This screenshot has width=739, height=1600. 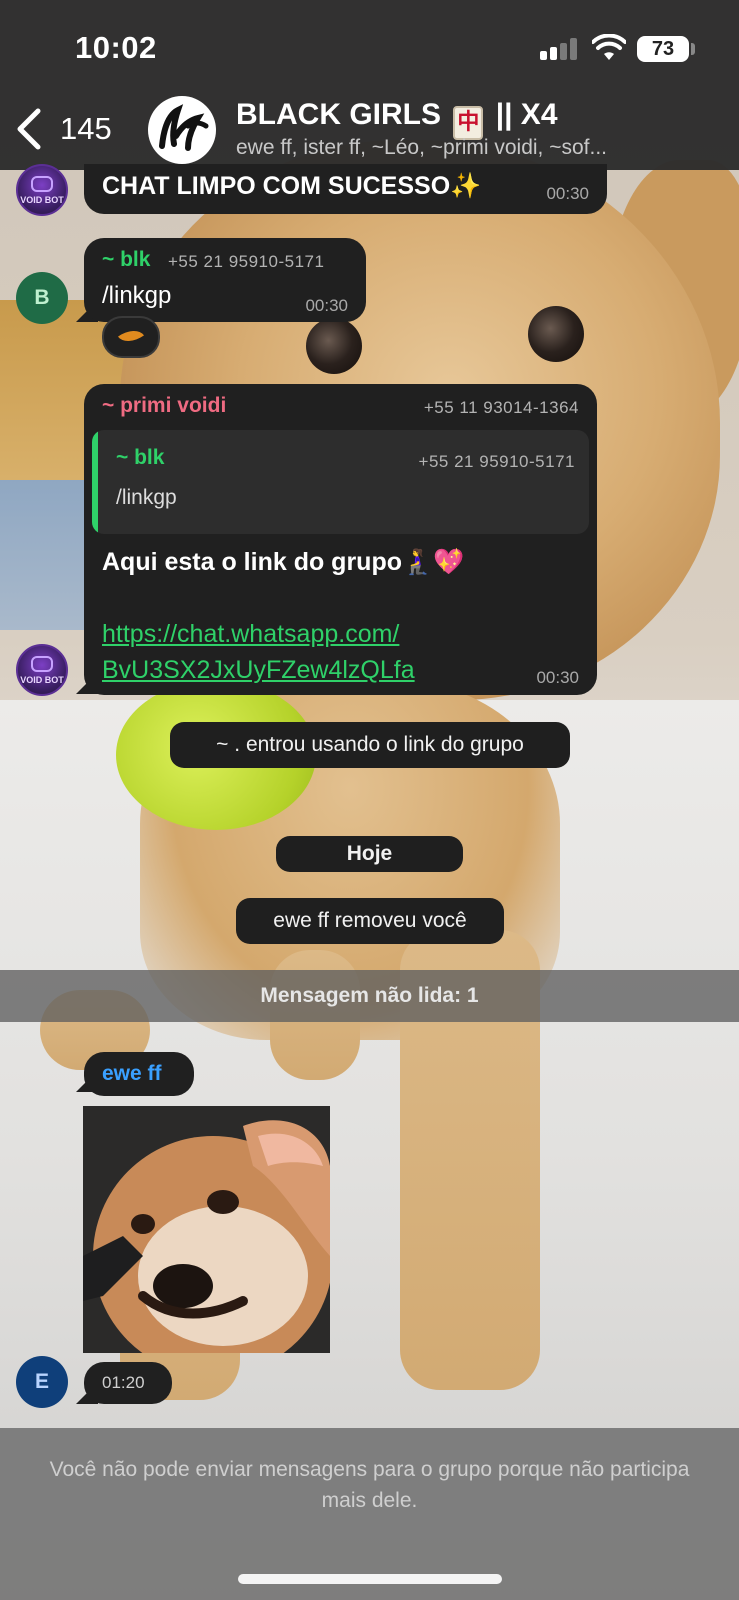 I want to click on sender-phone: +55 21 95910-5171, so click(x=246, y=261).